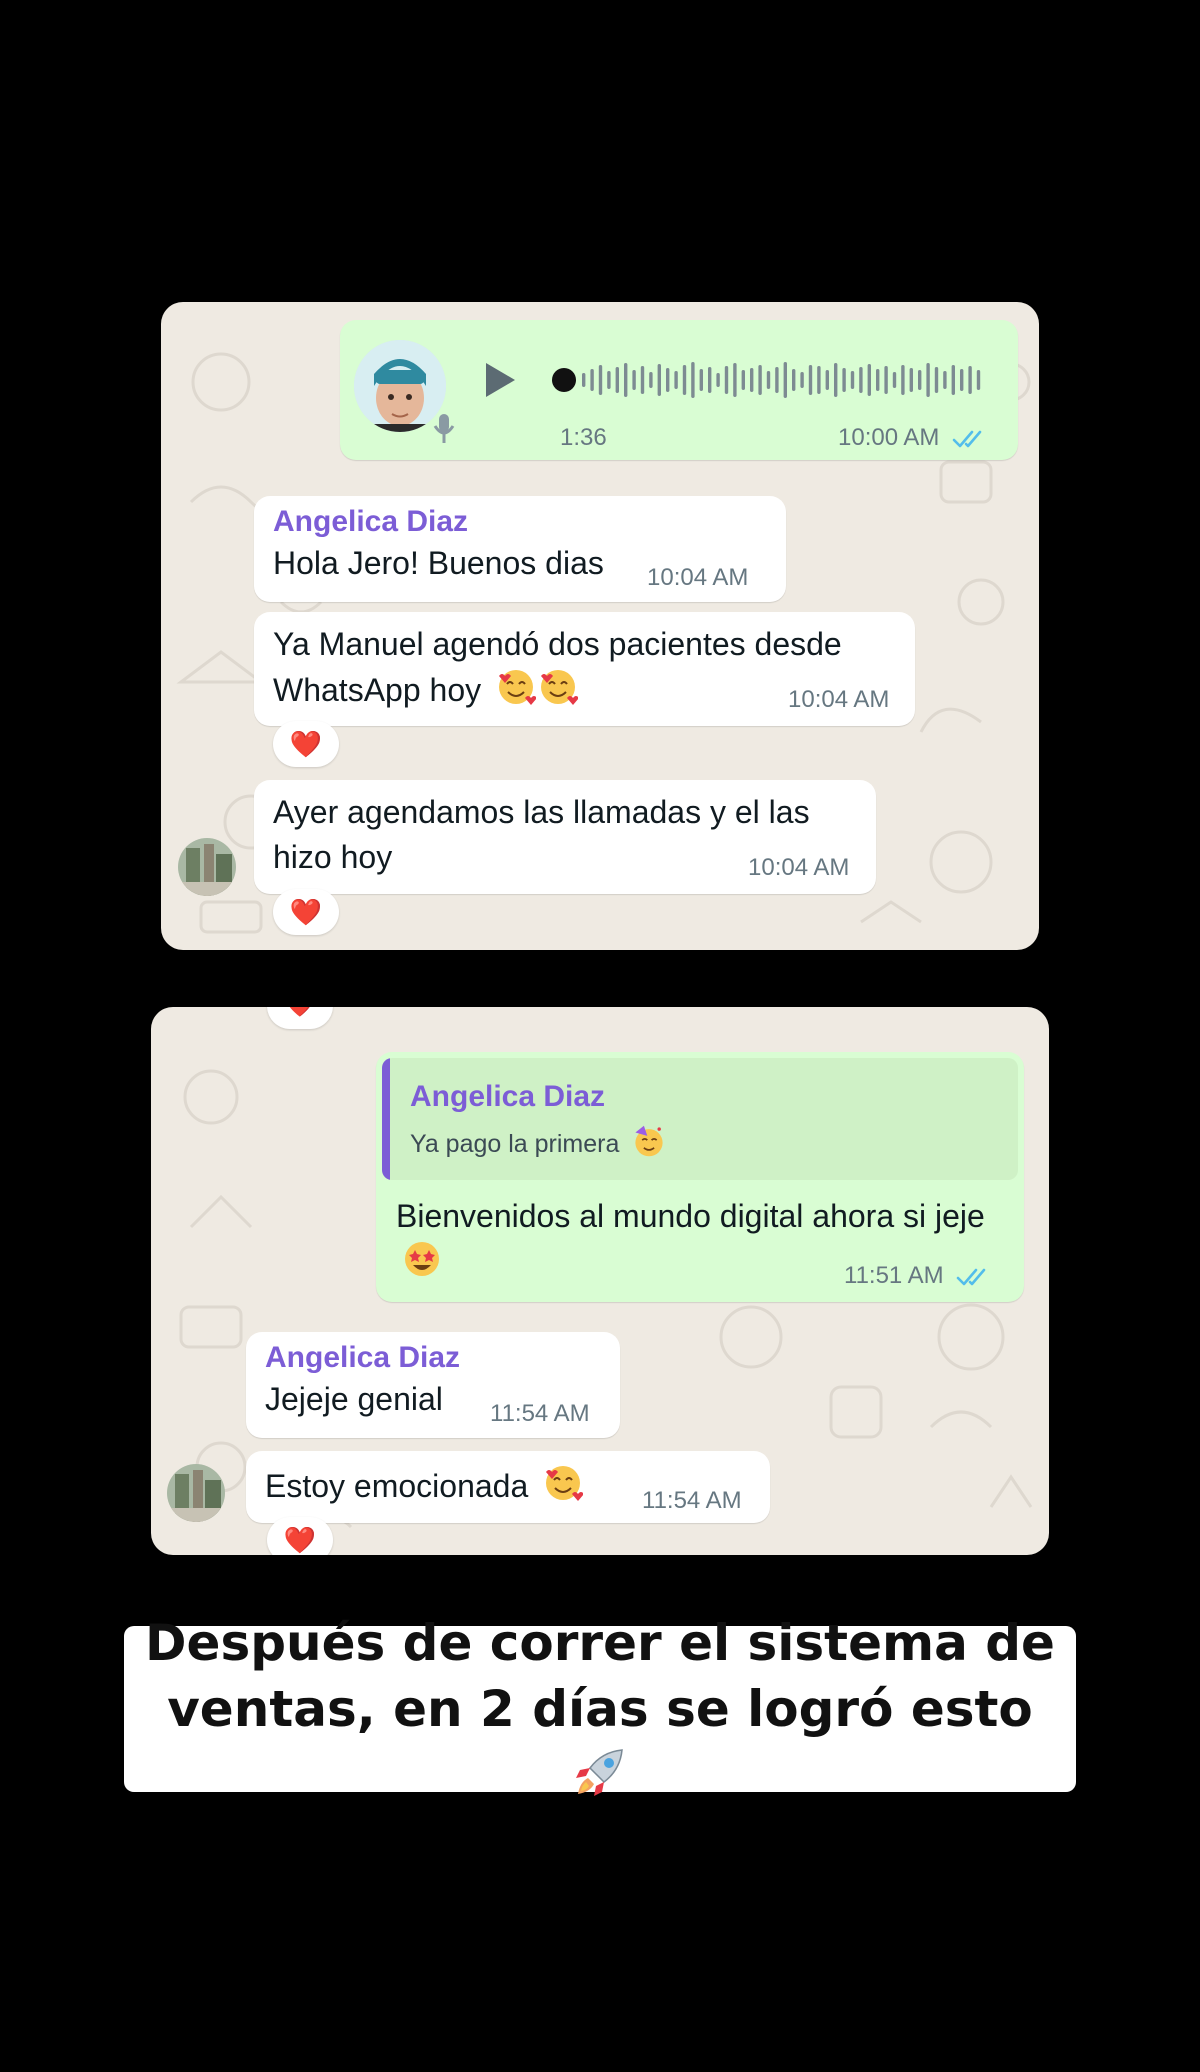 Image resolution: width=1200 pixels, height=2072 pixels. What do you see at coordinates (649, 1141) in the screenshot?
I see `partying-face-icon` at bounding box center [649, 1141].